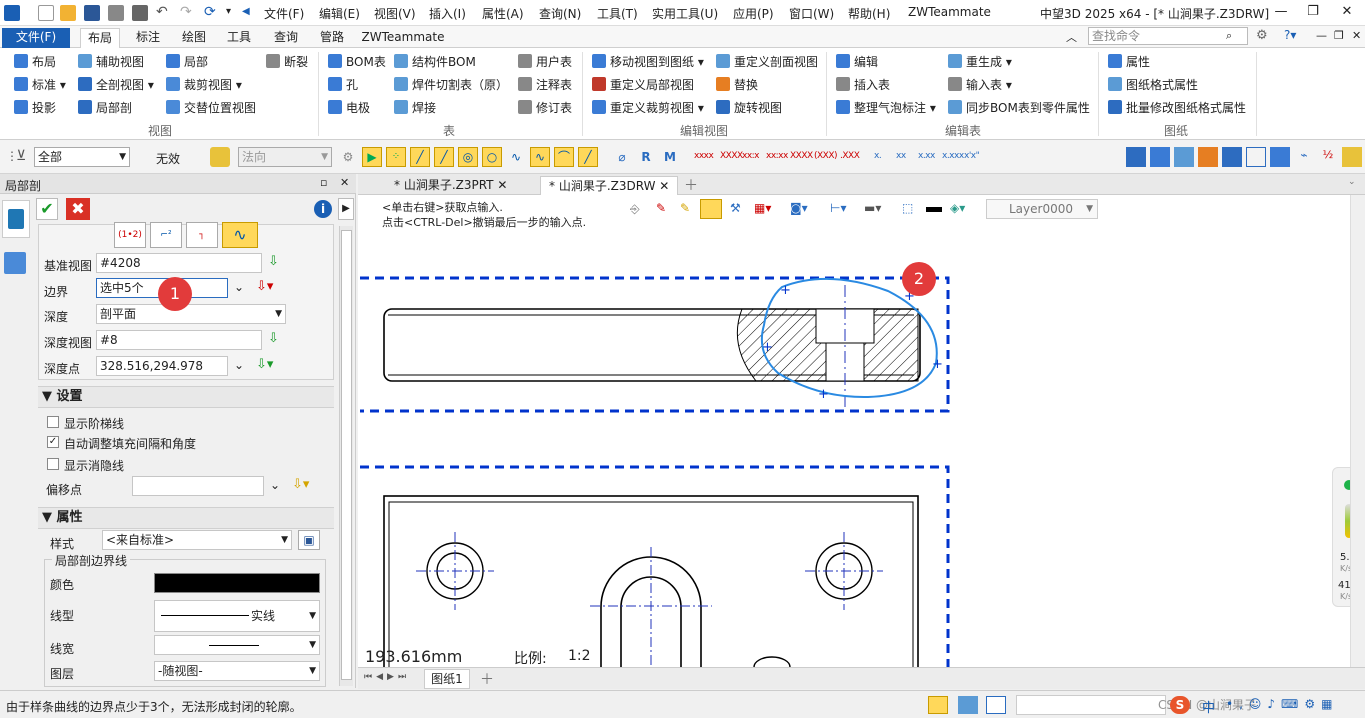 Image resolution: width=1365 pixels, height=718 pixels. Describe the element at coordinates (212, 13) in the screenshot. I see `refresh-icon: ⟳` at that location.